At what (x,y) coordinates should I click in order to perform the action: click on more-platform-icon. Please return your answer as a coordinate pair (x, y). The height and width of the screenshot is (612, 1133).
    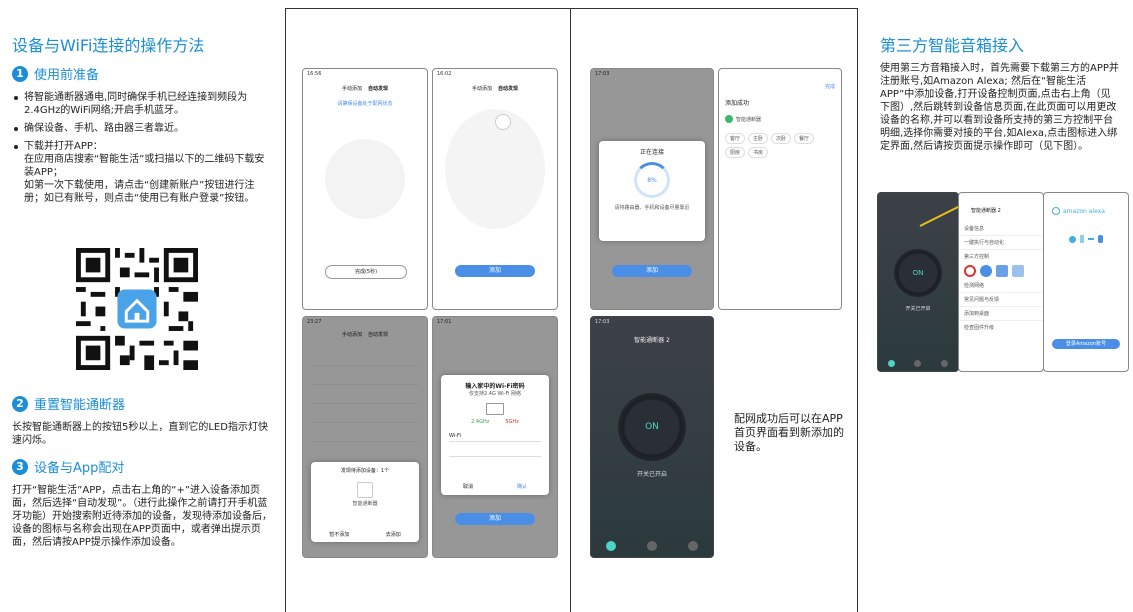
    Looking at the image, I should click on (1018, 271).